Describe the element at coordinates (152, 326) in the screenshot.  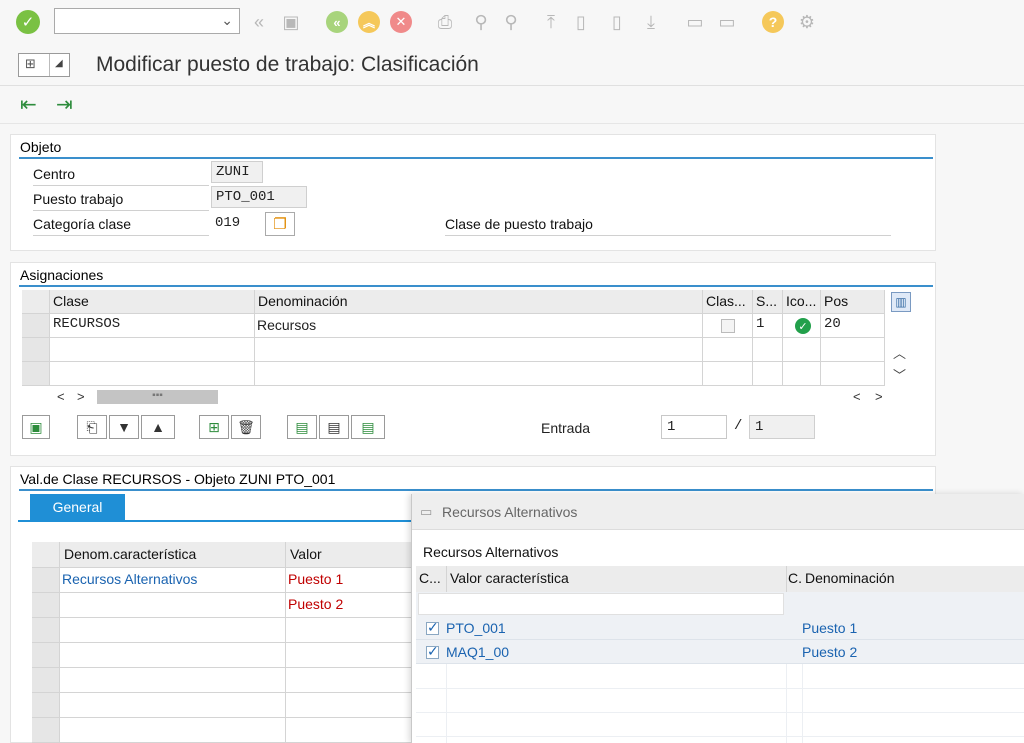
I see `table-row-clase: RECURSOS` at that location.